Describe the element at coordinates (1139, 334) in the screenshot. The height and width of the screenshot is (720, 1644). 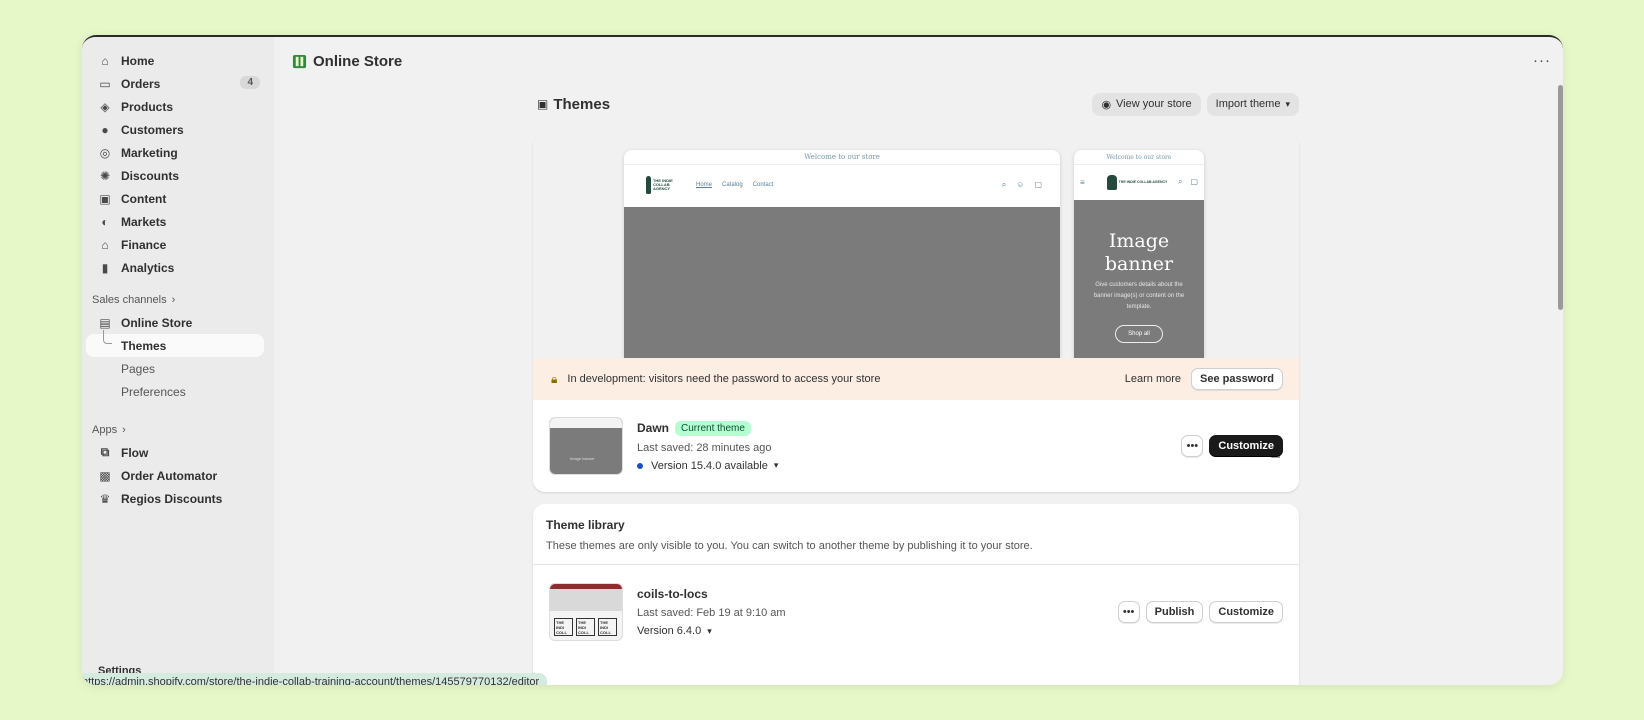
I see `shop-all-button: Shop all` at that location.